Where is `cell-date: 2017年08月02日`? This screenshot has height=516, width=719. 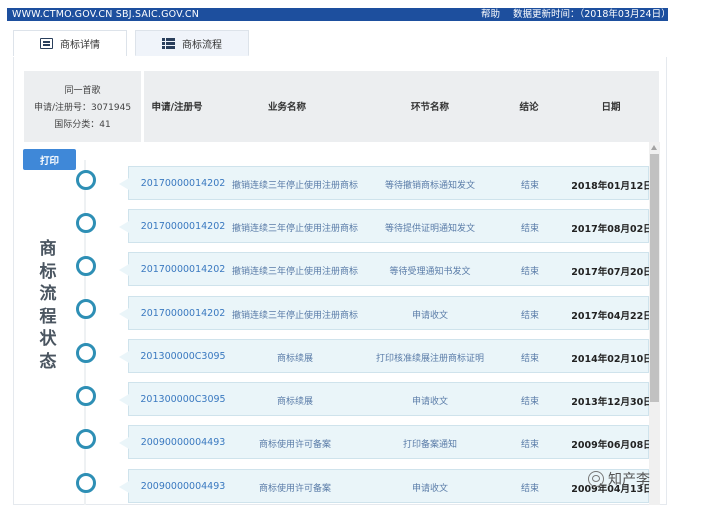 cell-date: 2017年08月02日 is located at coordinates (612, 229).